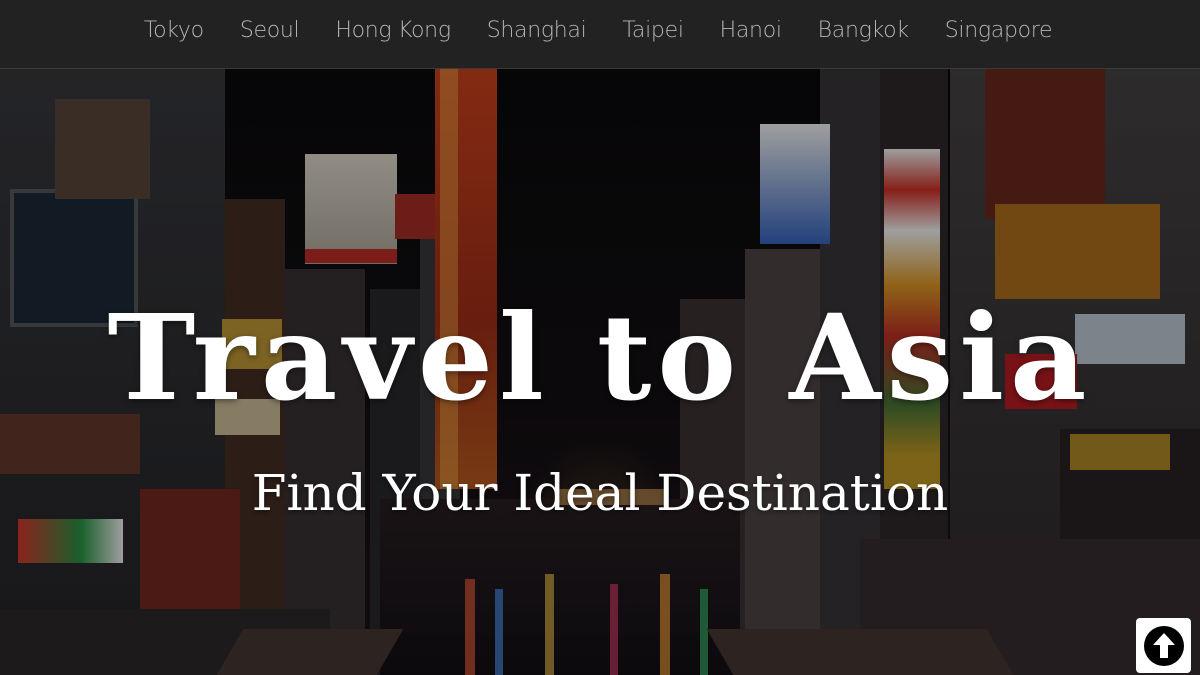 This screenshot has height=675, width=1200. What do you see at coordinates (652, 30) in the screenshot?
I see `nav-item-taipei: Taipei` at bounding box center [652, 30].